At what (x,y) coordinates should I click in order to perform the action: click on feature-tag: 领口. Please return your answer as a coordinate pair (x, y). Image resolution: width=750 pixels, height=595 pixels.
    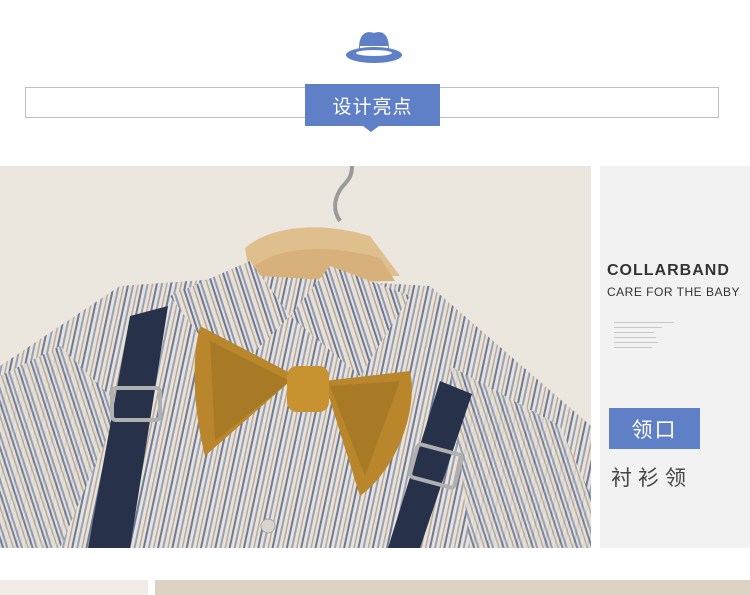
    Looking at the image, I should click on (654, 428).